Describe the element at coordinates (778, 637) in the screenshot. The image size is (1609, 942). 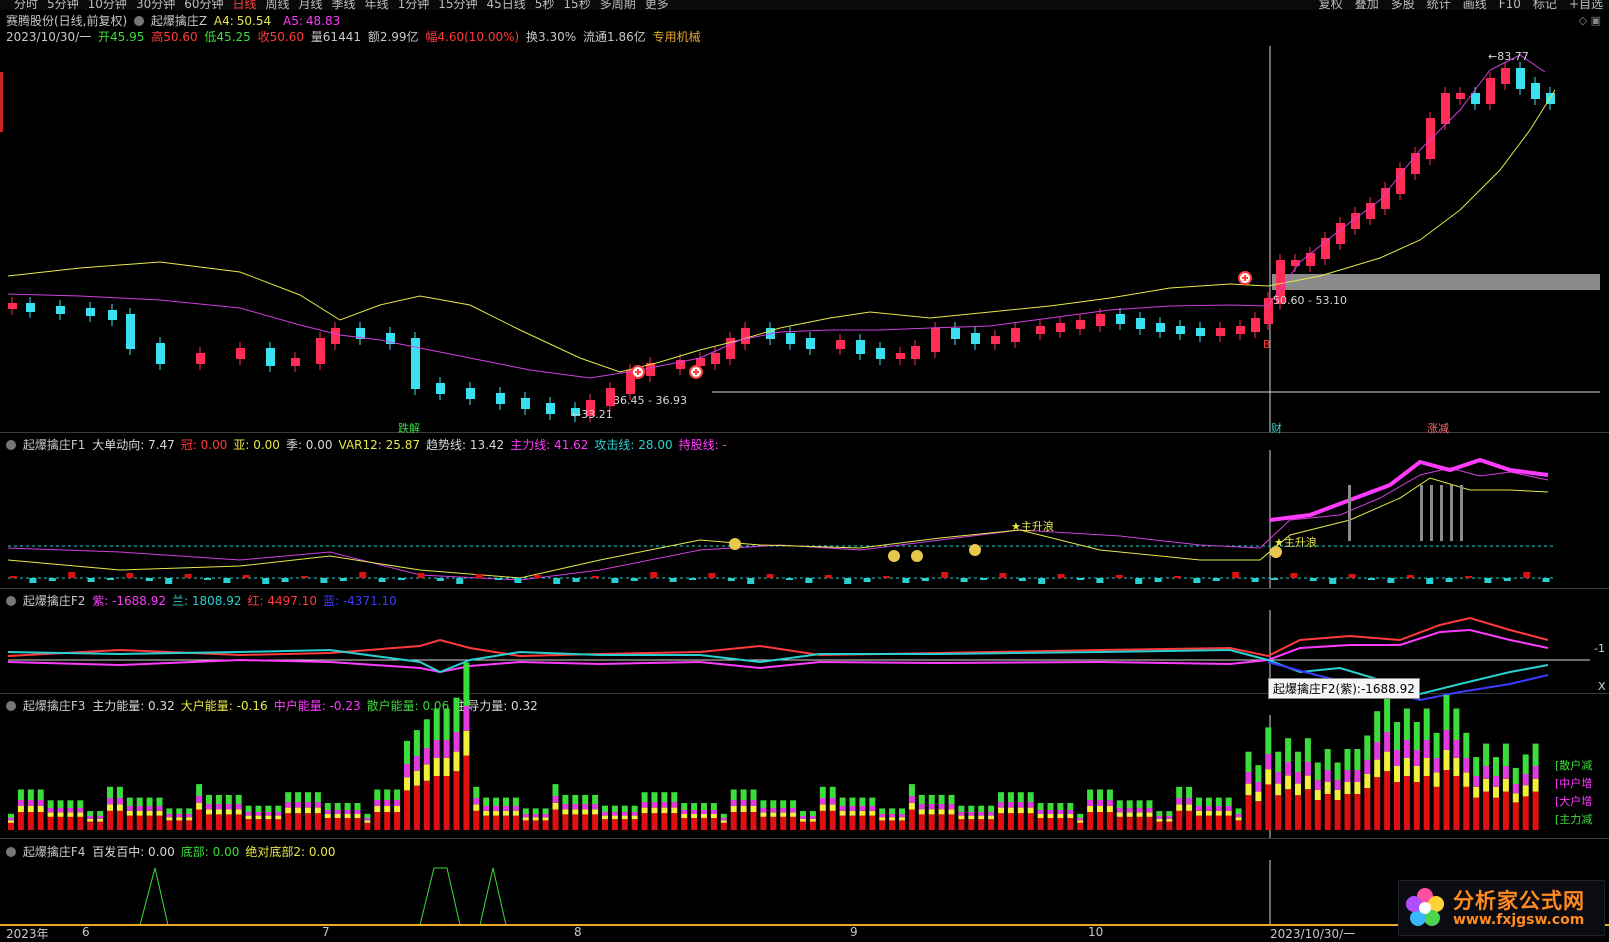
I see `f2-red-line` at that location.